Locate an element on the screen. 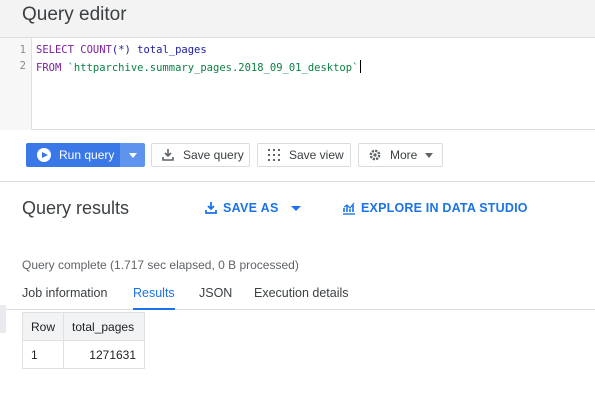 This screenshot has width=595, height=413. run-options-dropdown is located at coordinates (132, 155).